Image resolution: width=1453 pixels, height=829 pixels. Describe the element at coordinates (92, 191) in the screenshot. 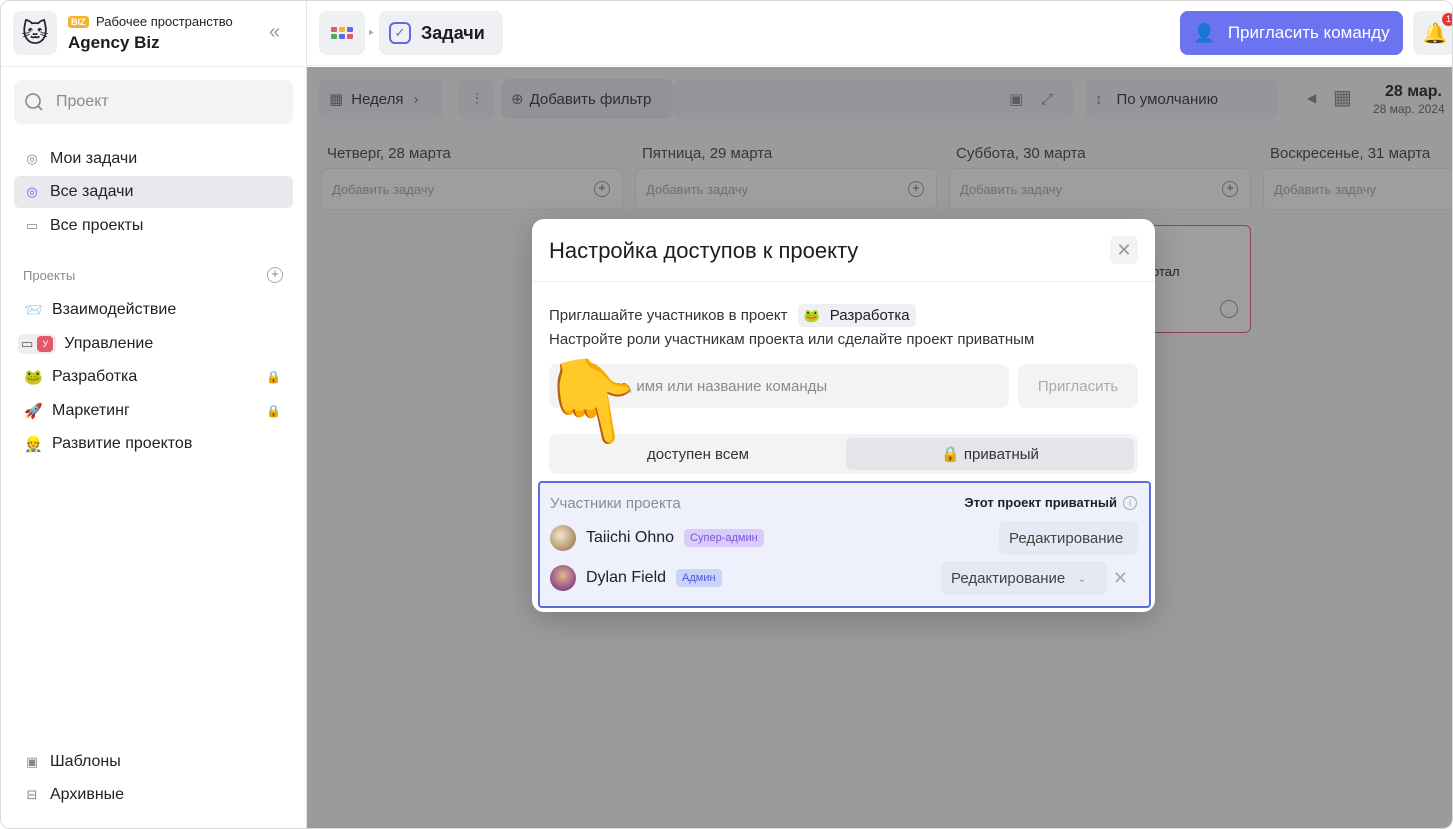

I see `nav-label: Все задачи` at that location.